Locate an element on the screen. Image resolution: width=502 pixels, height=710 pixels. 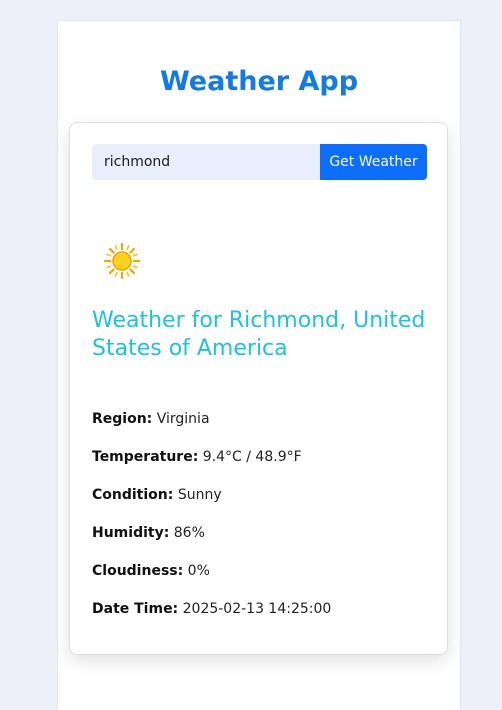
search-form: Get Weather is located at coordinates (259, 162).